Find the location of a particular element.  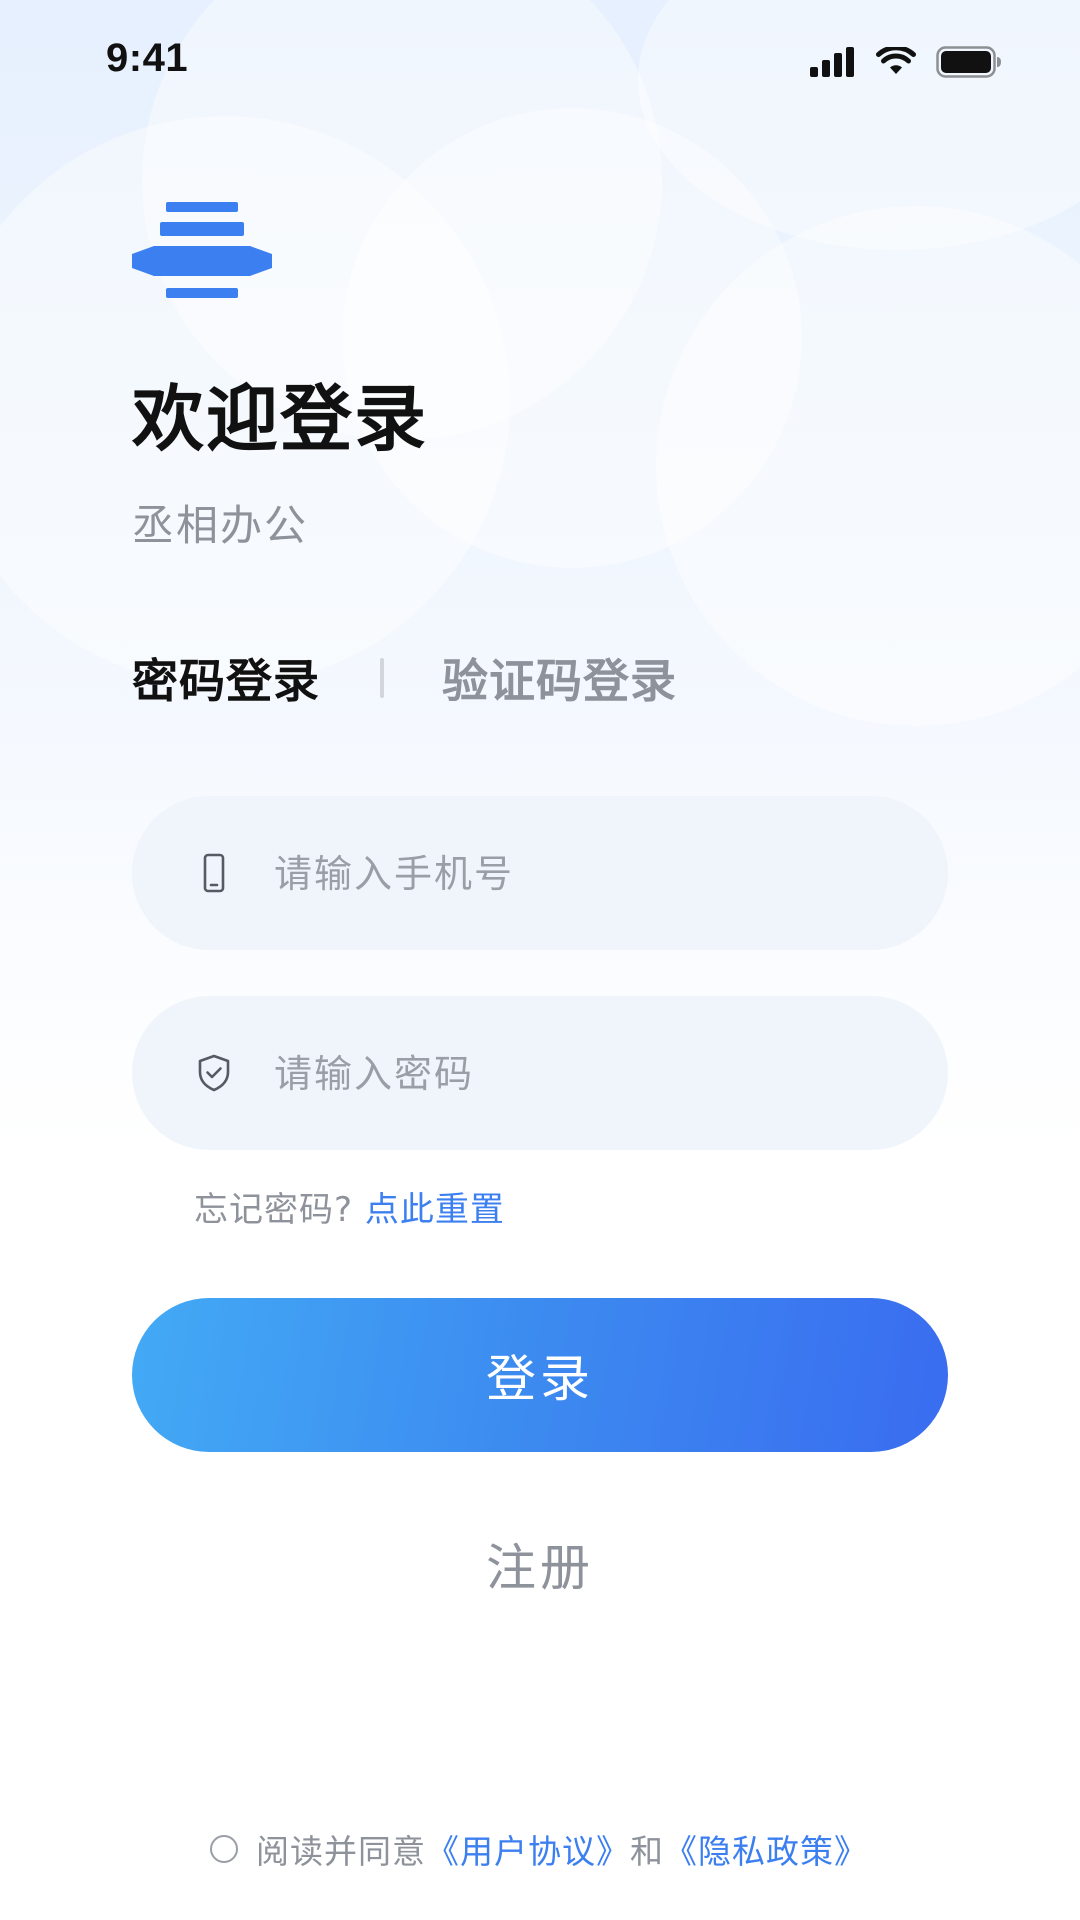

status-icons is located at coordinates (906, 62).